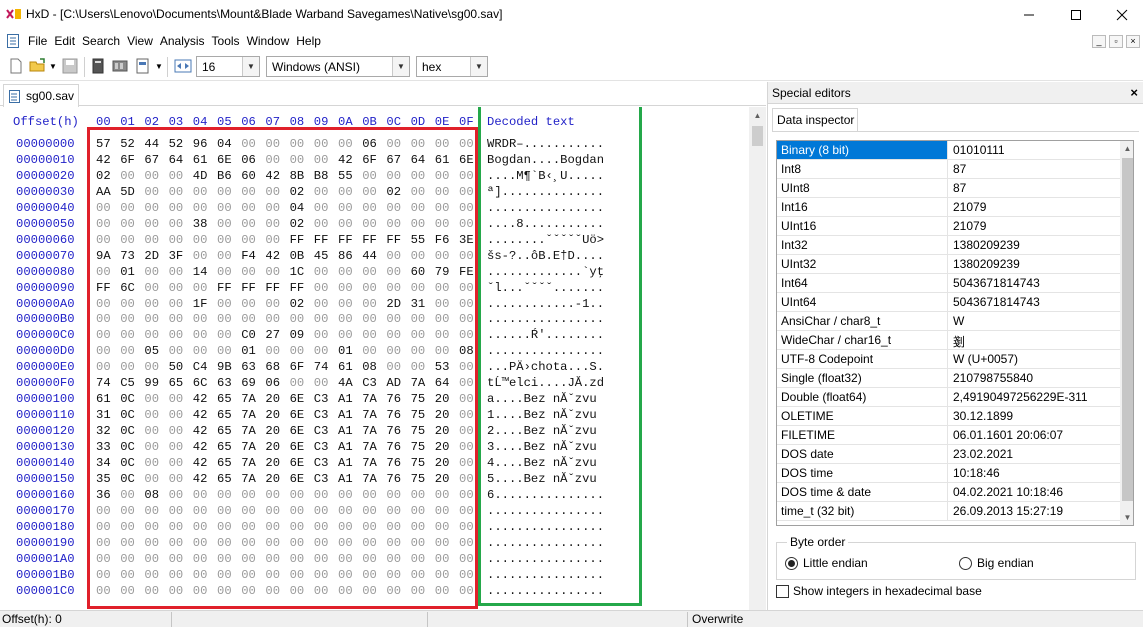  I want to click on scroll-down-arrow-icon: ▼, so click(1126, 517).